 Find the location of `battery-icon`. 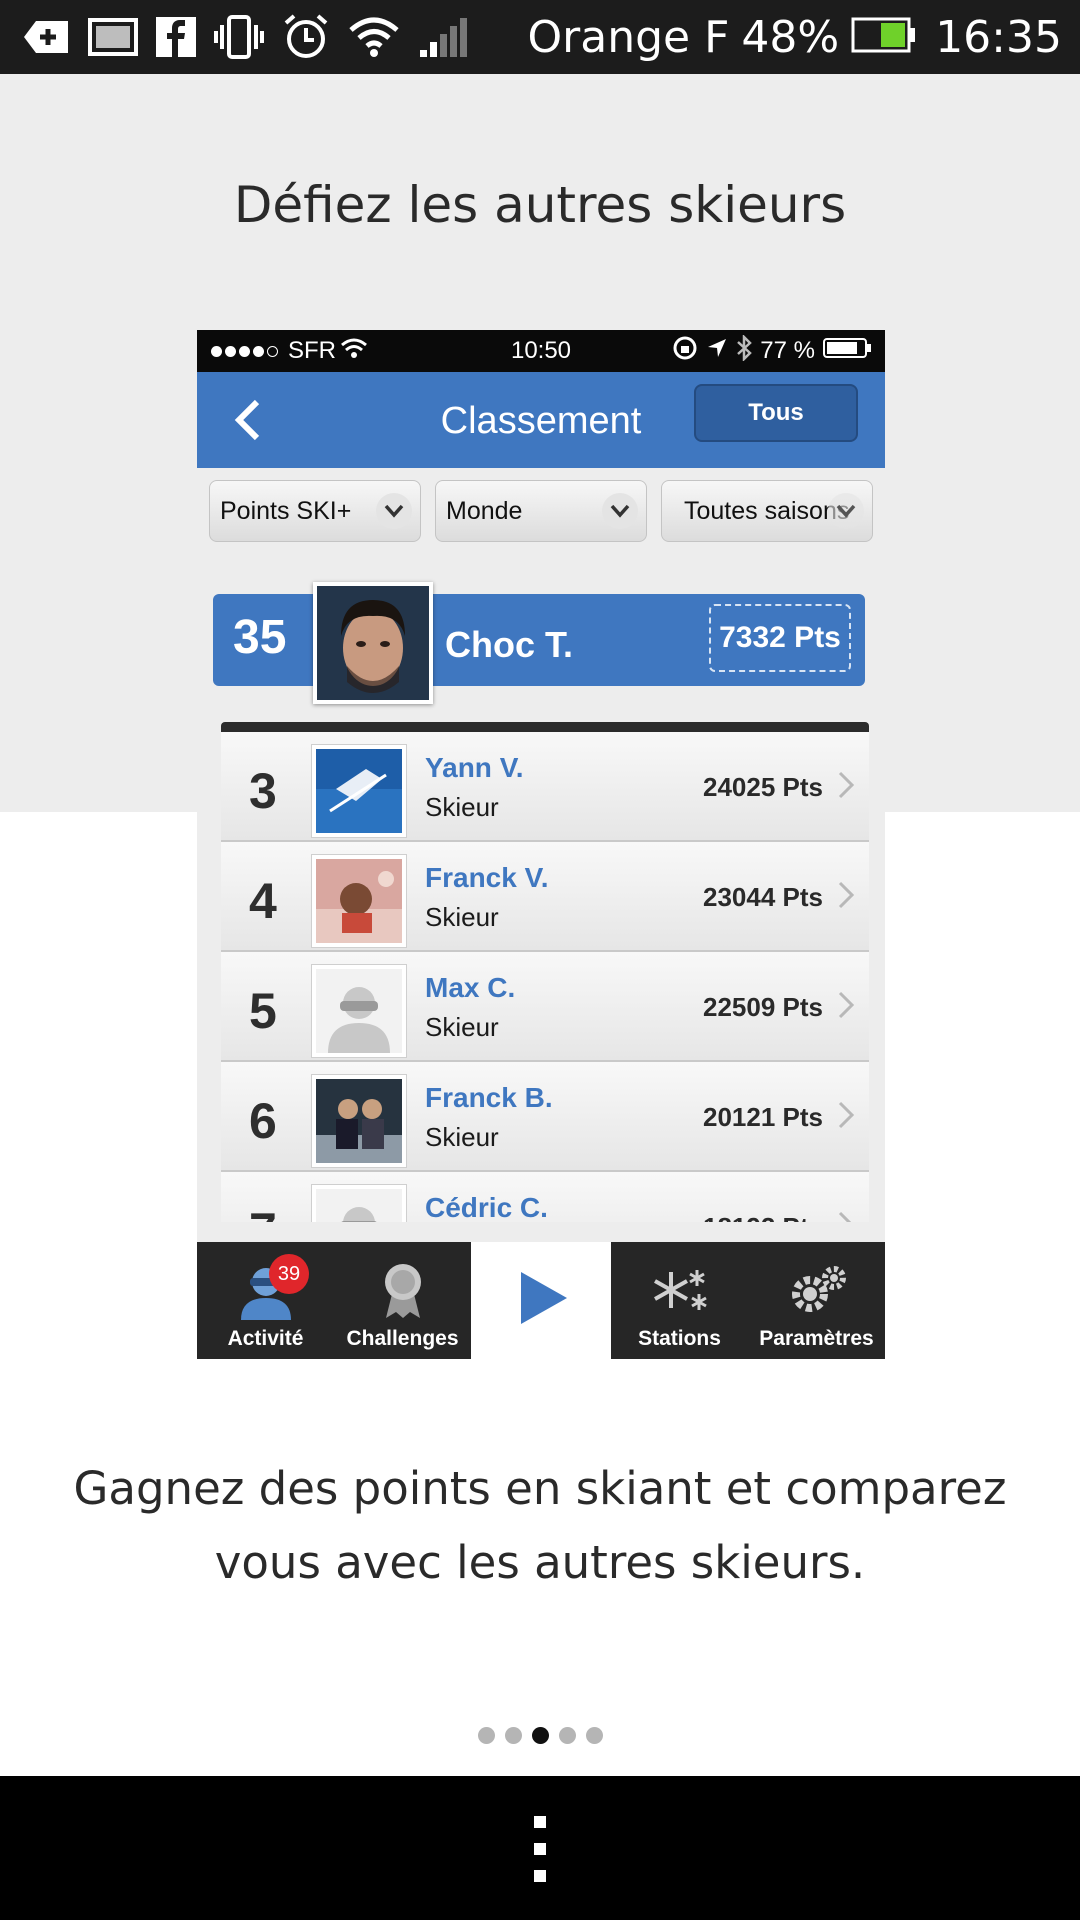

battery-icon is located at coordinates (884, 37).